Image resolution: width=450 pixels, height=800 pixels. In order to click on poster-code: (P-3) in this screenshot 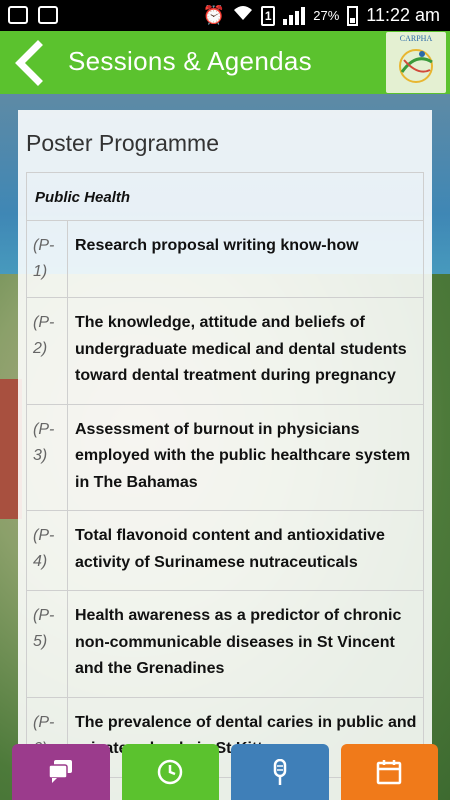, I will do `click(47, 457)`.